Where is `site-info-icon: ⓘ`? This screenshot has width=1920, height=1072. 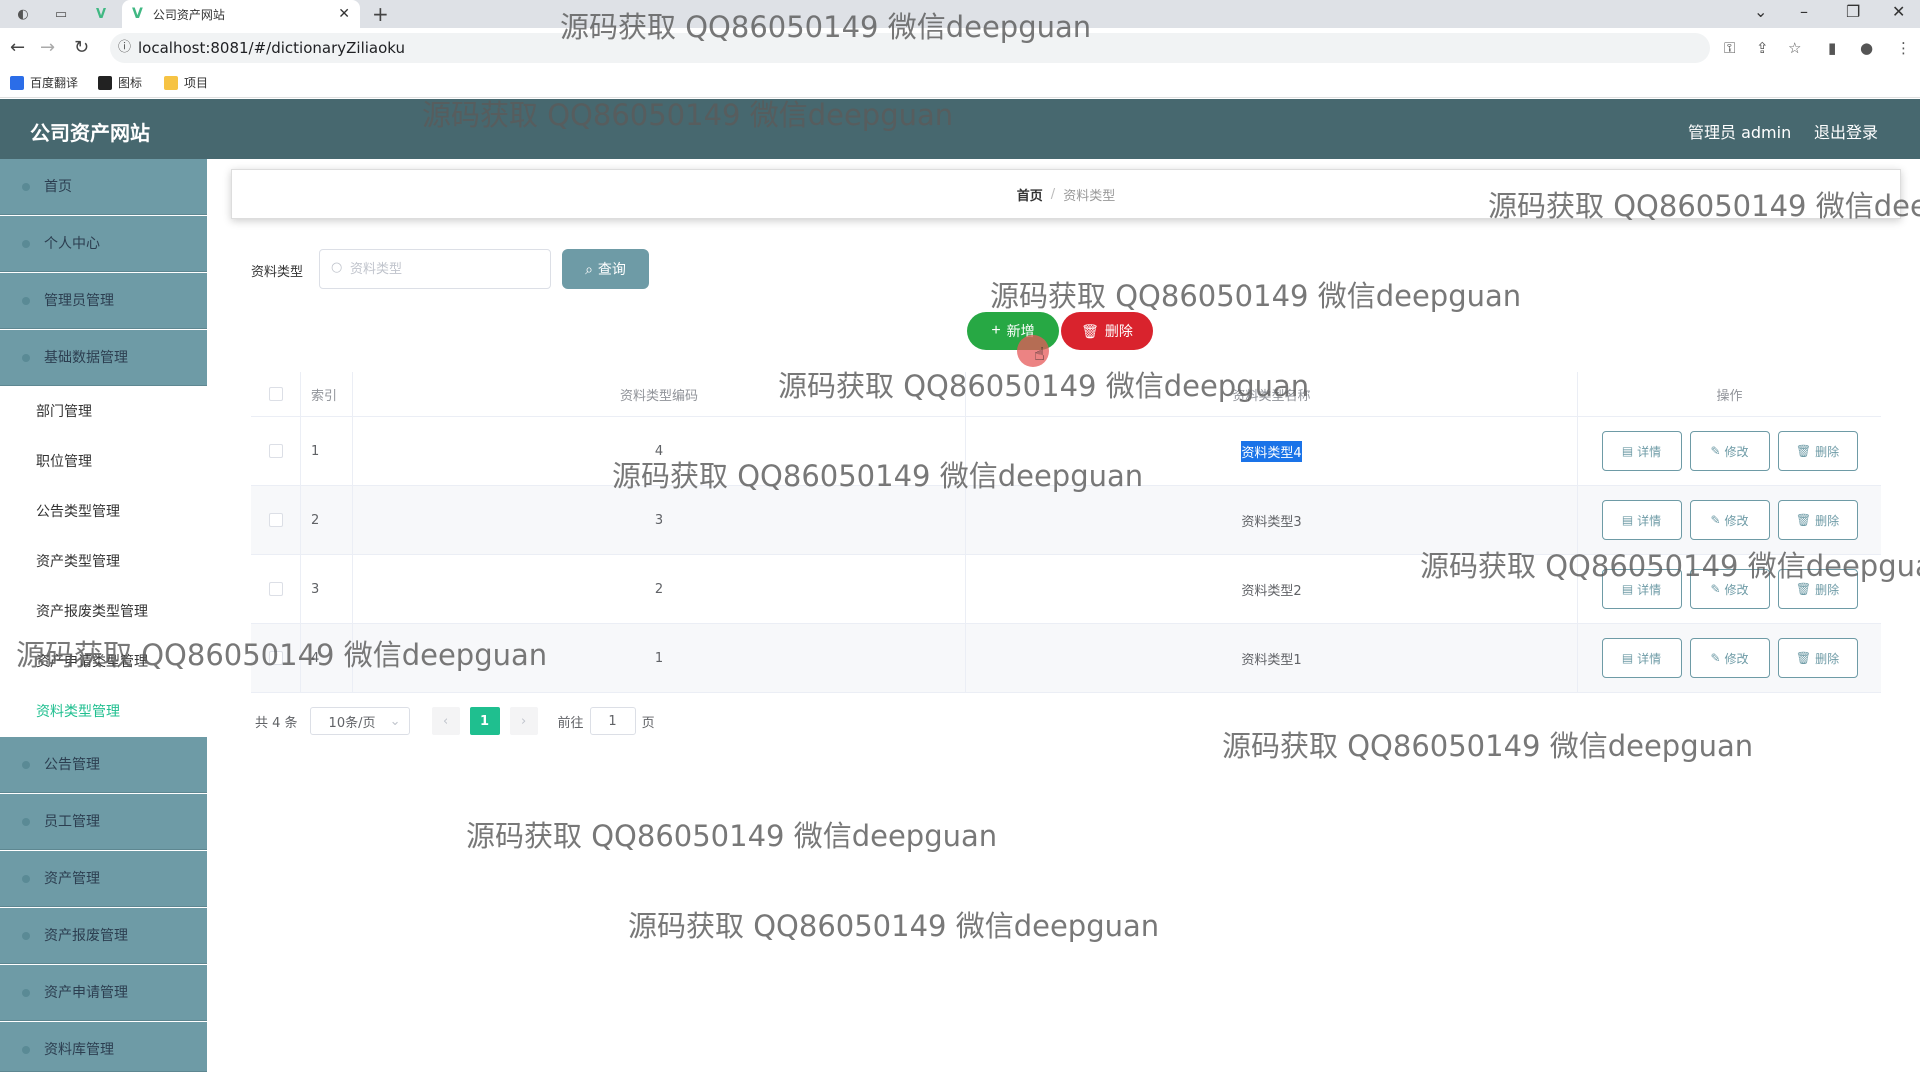
site-info-icon: ⓘ is located at coordinates (124, 48).